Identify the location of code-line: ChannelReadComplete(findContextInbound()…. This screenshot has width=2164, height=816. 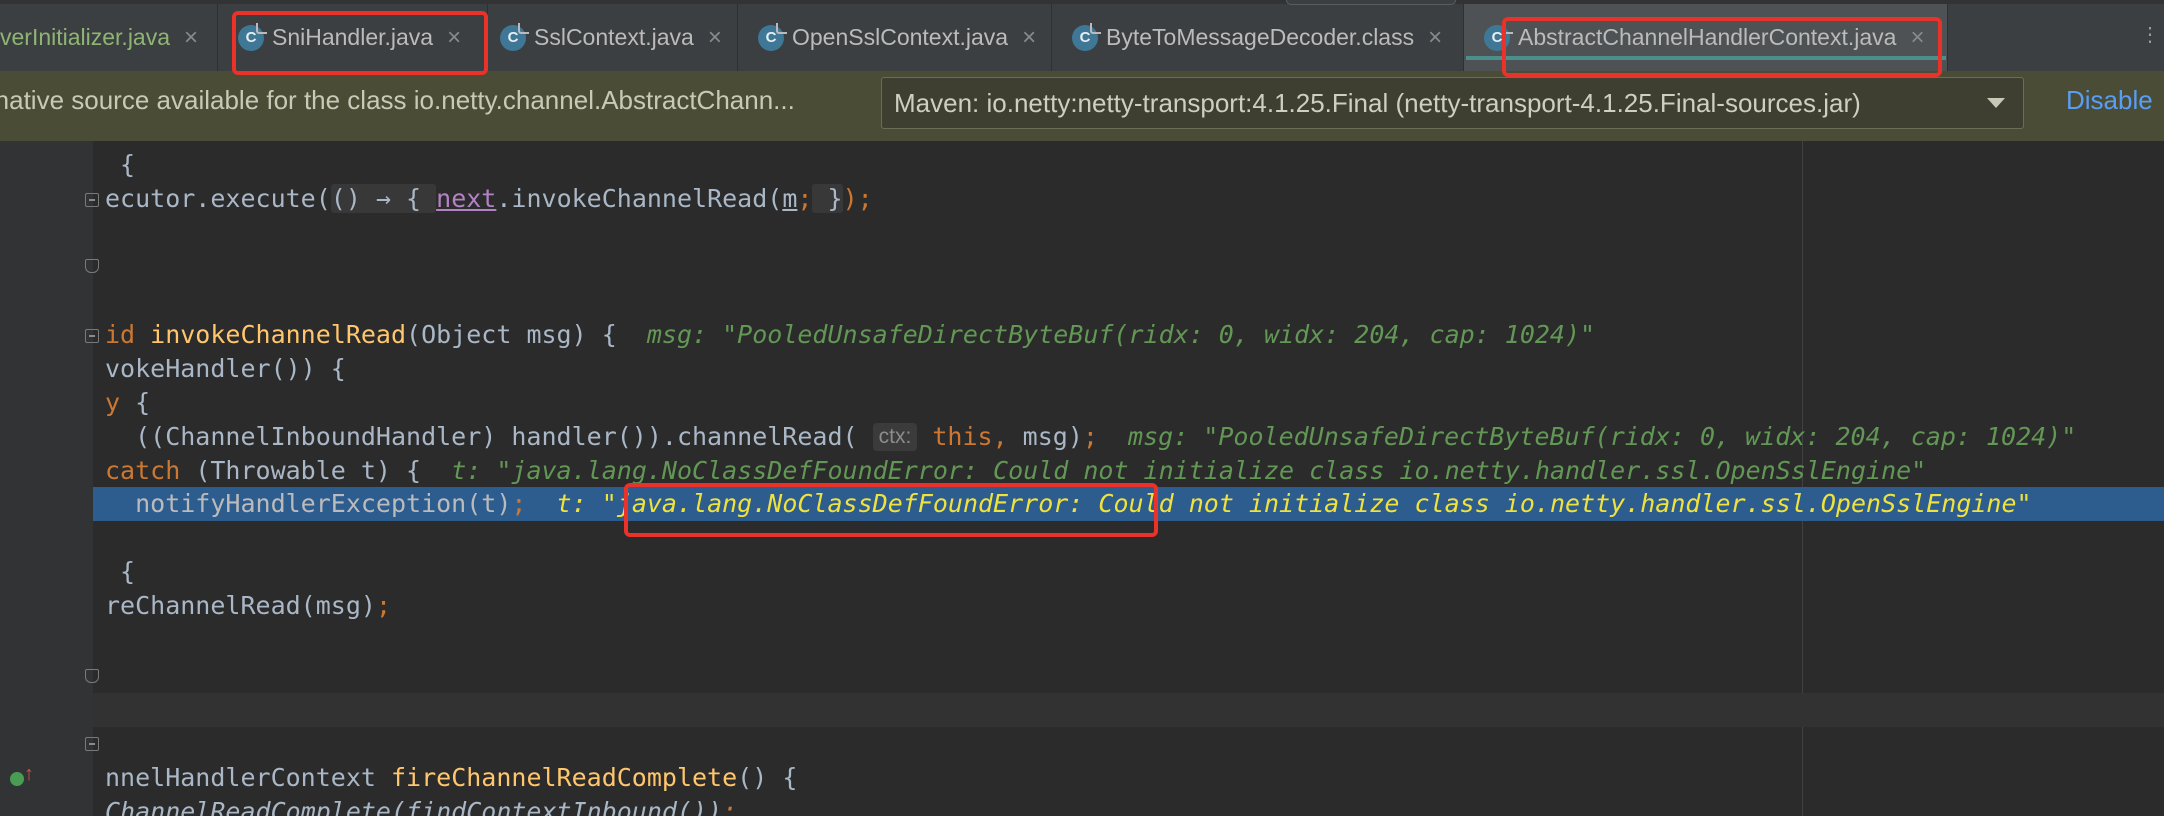
(421, 805).